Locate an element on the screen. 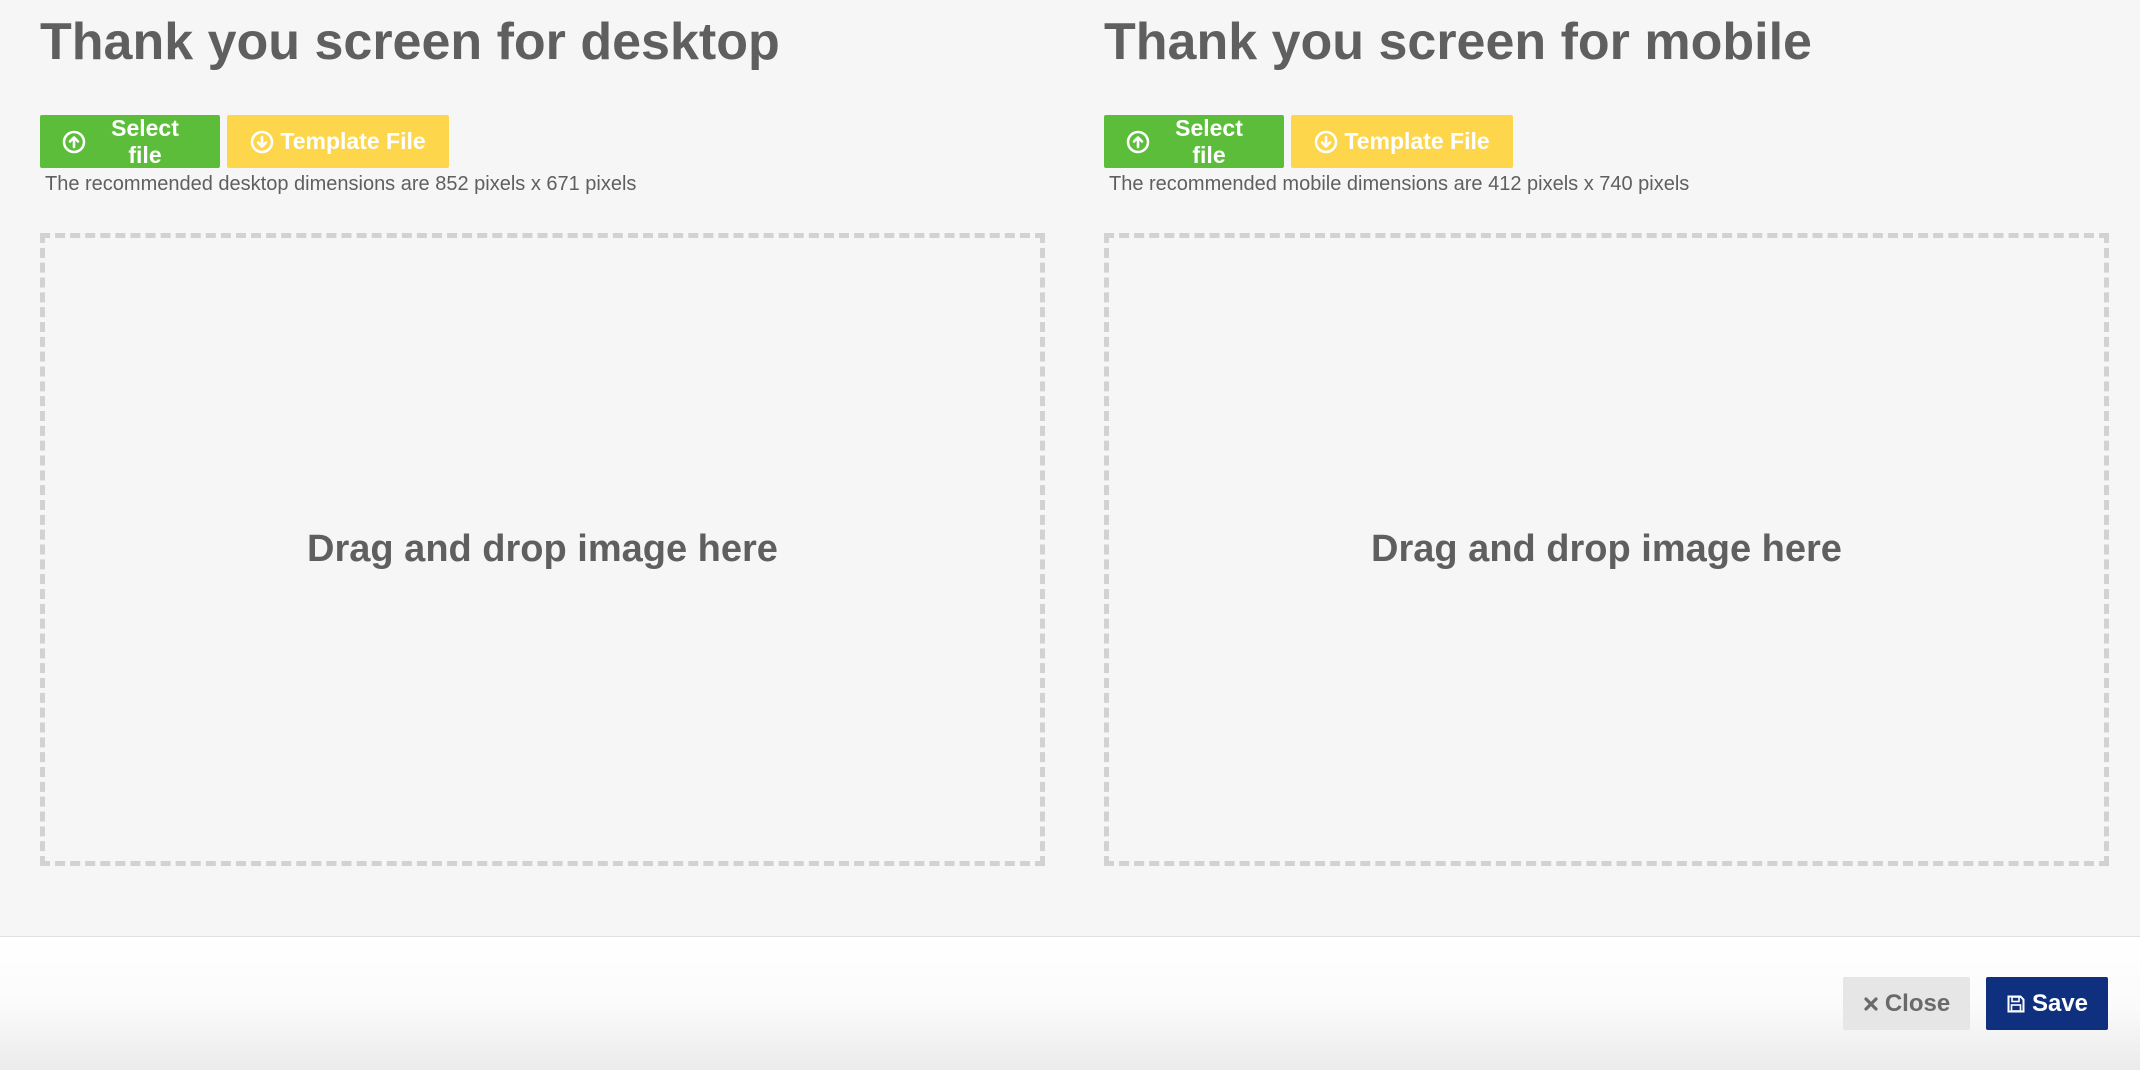 The width and height of the screenshot is (2140, 1070). mobile-select-file-label: Select file is located at coordinates (1209, 141).